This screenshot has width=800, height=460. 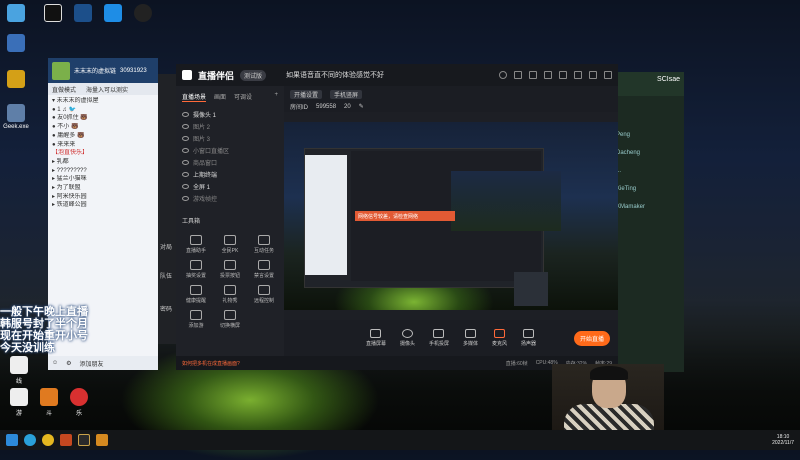 I want to click on list-item: ▸ ?????????, so click(x=103, y=171).